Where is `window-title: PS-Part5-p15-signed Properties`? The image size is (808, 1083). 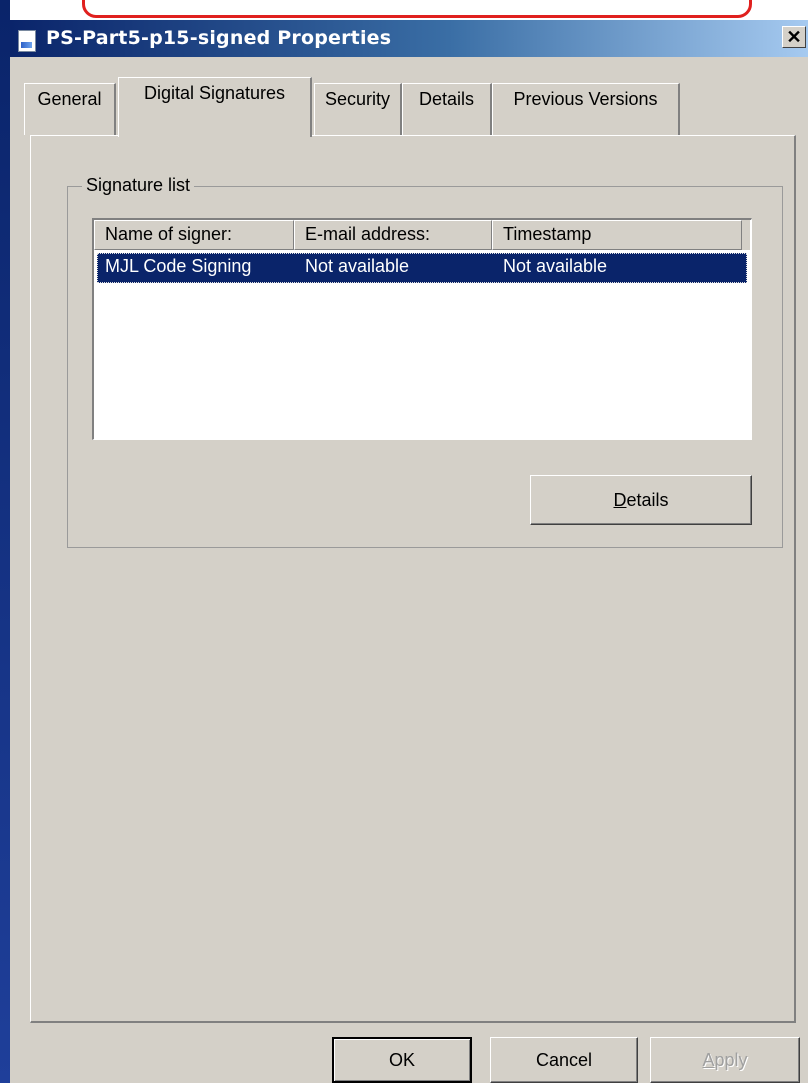
window-title: PS-Part5-p15-signed Properties is located at coordinates (219, 38).